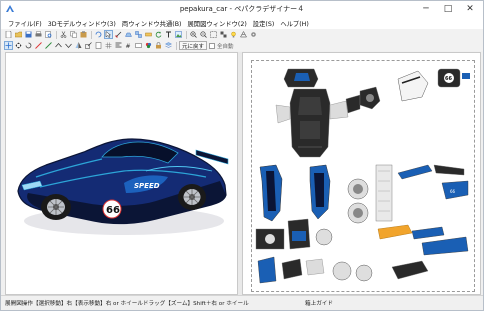  I want to click on texture-toggle-icon, so click(223, 34).